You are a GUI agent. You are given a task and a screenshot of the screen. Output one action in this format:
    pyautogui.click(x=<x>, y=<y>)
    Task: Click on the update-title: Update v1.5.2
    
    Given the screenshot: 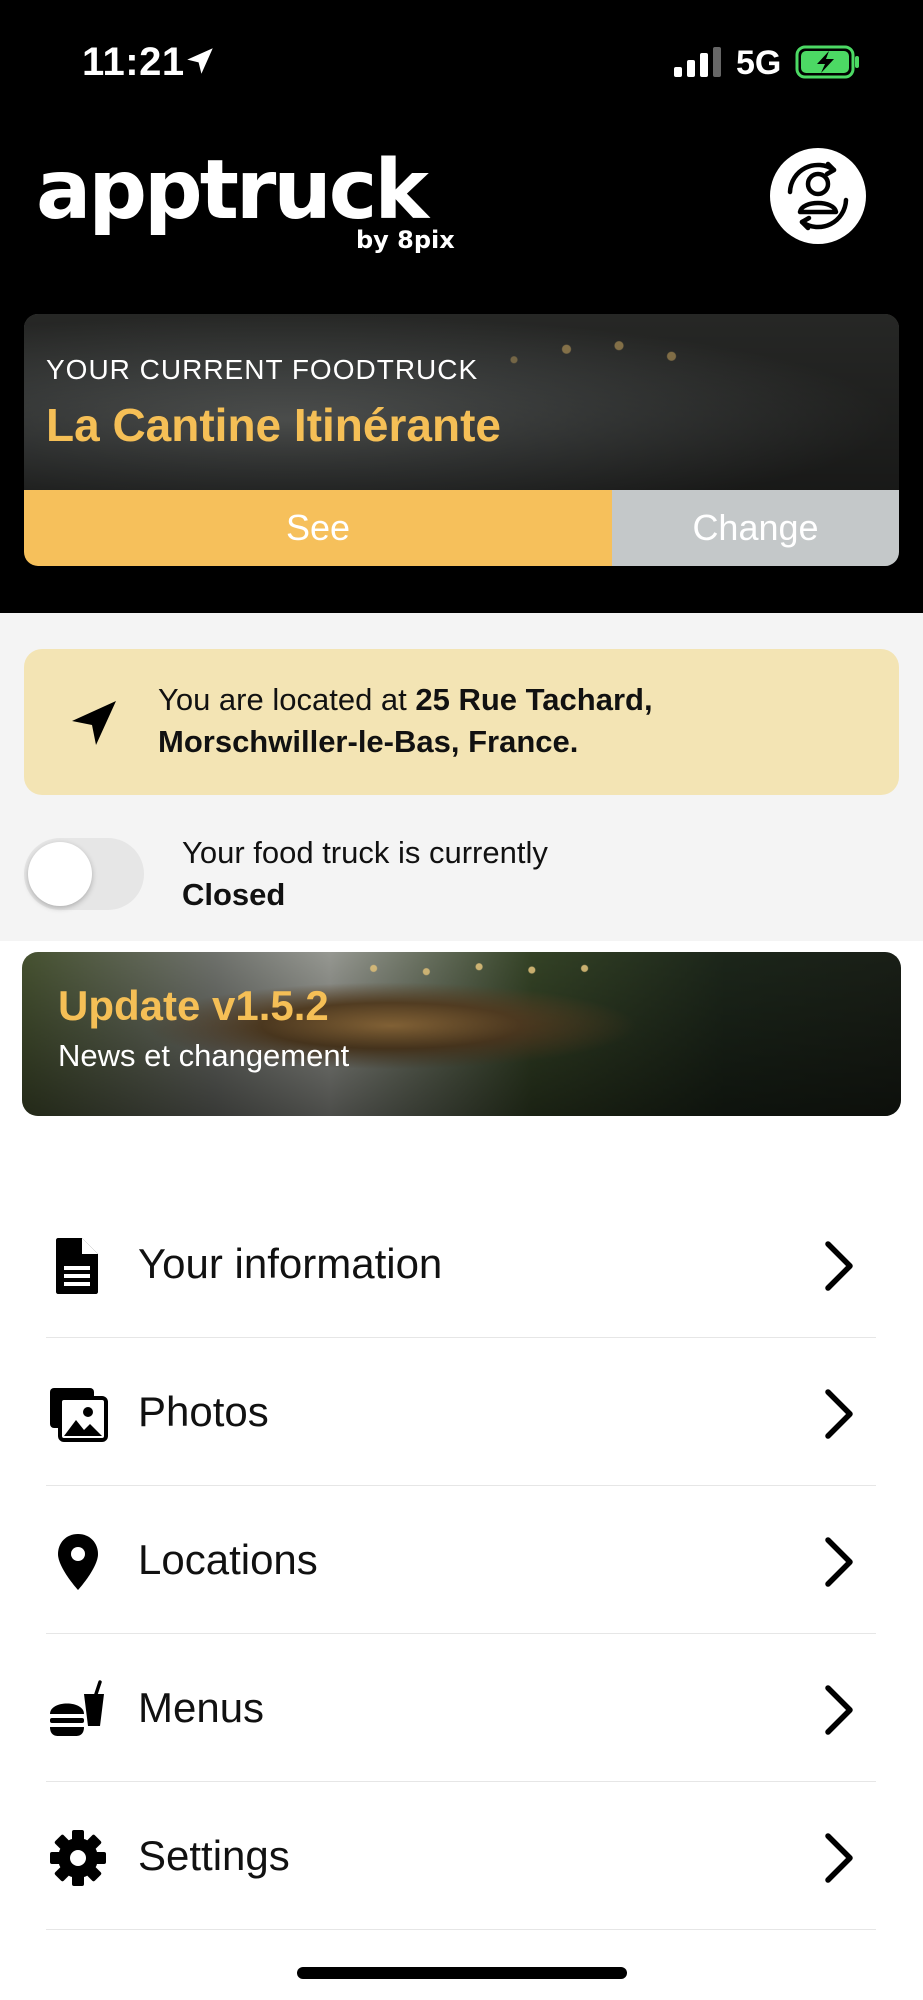 What is the action you would take?
    pyautogui.click(x=193, y=1005)
    